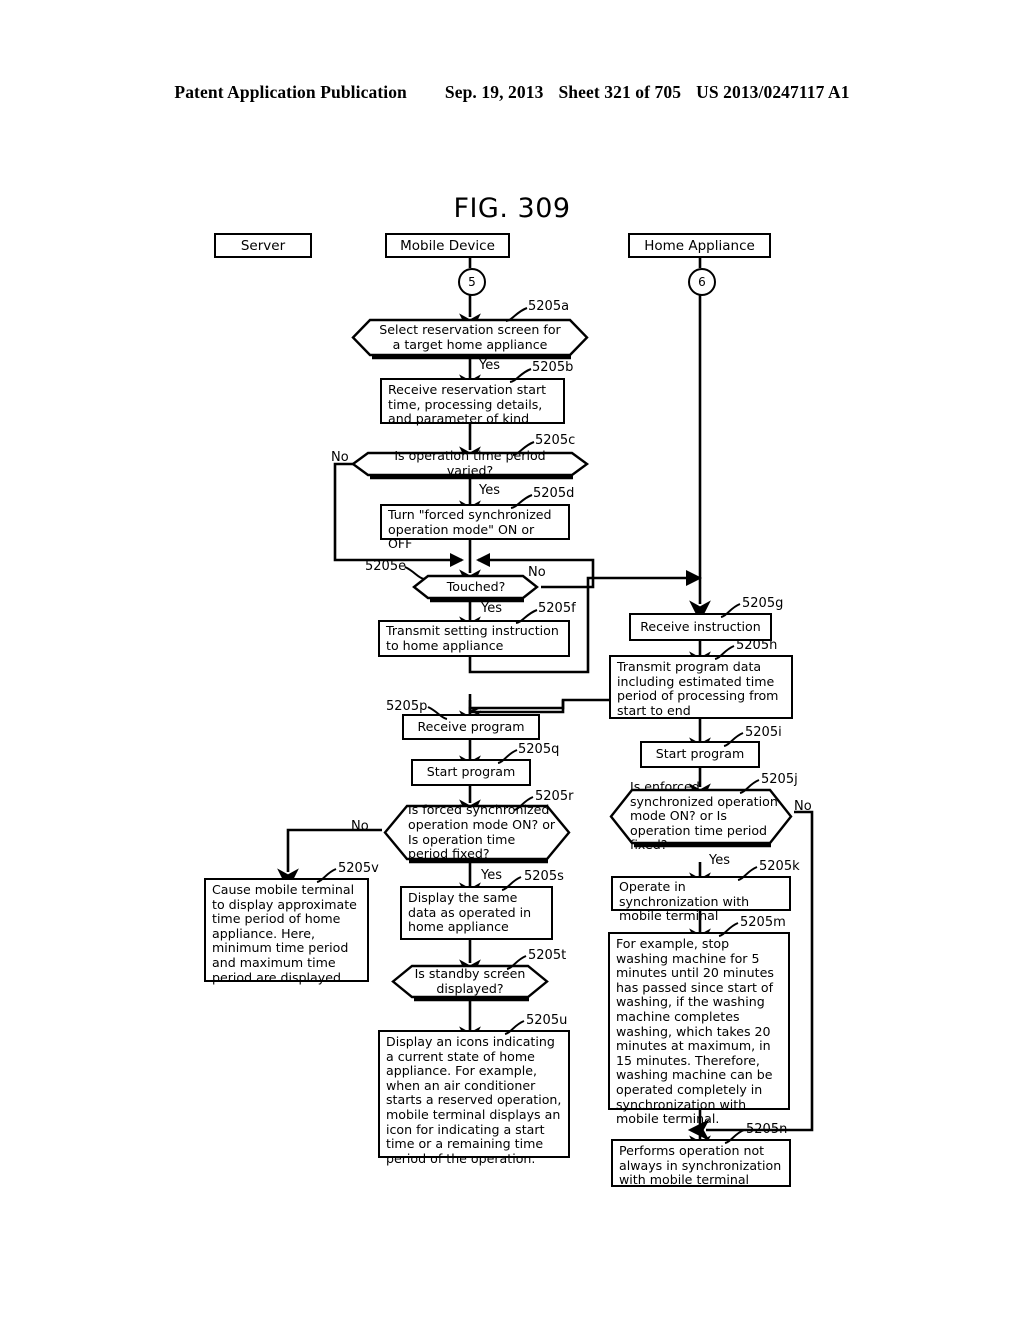 The width and height of the screenshot is (1024, 1320). I want to click on ref-5205v: 5205v, so click(358, 868).